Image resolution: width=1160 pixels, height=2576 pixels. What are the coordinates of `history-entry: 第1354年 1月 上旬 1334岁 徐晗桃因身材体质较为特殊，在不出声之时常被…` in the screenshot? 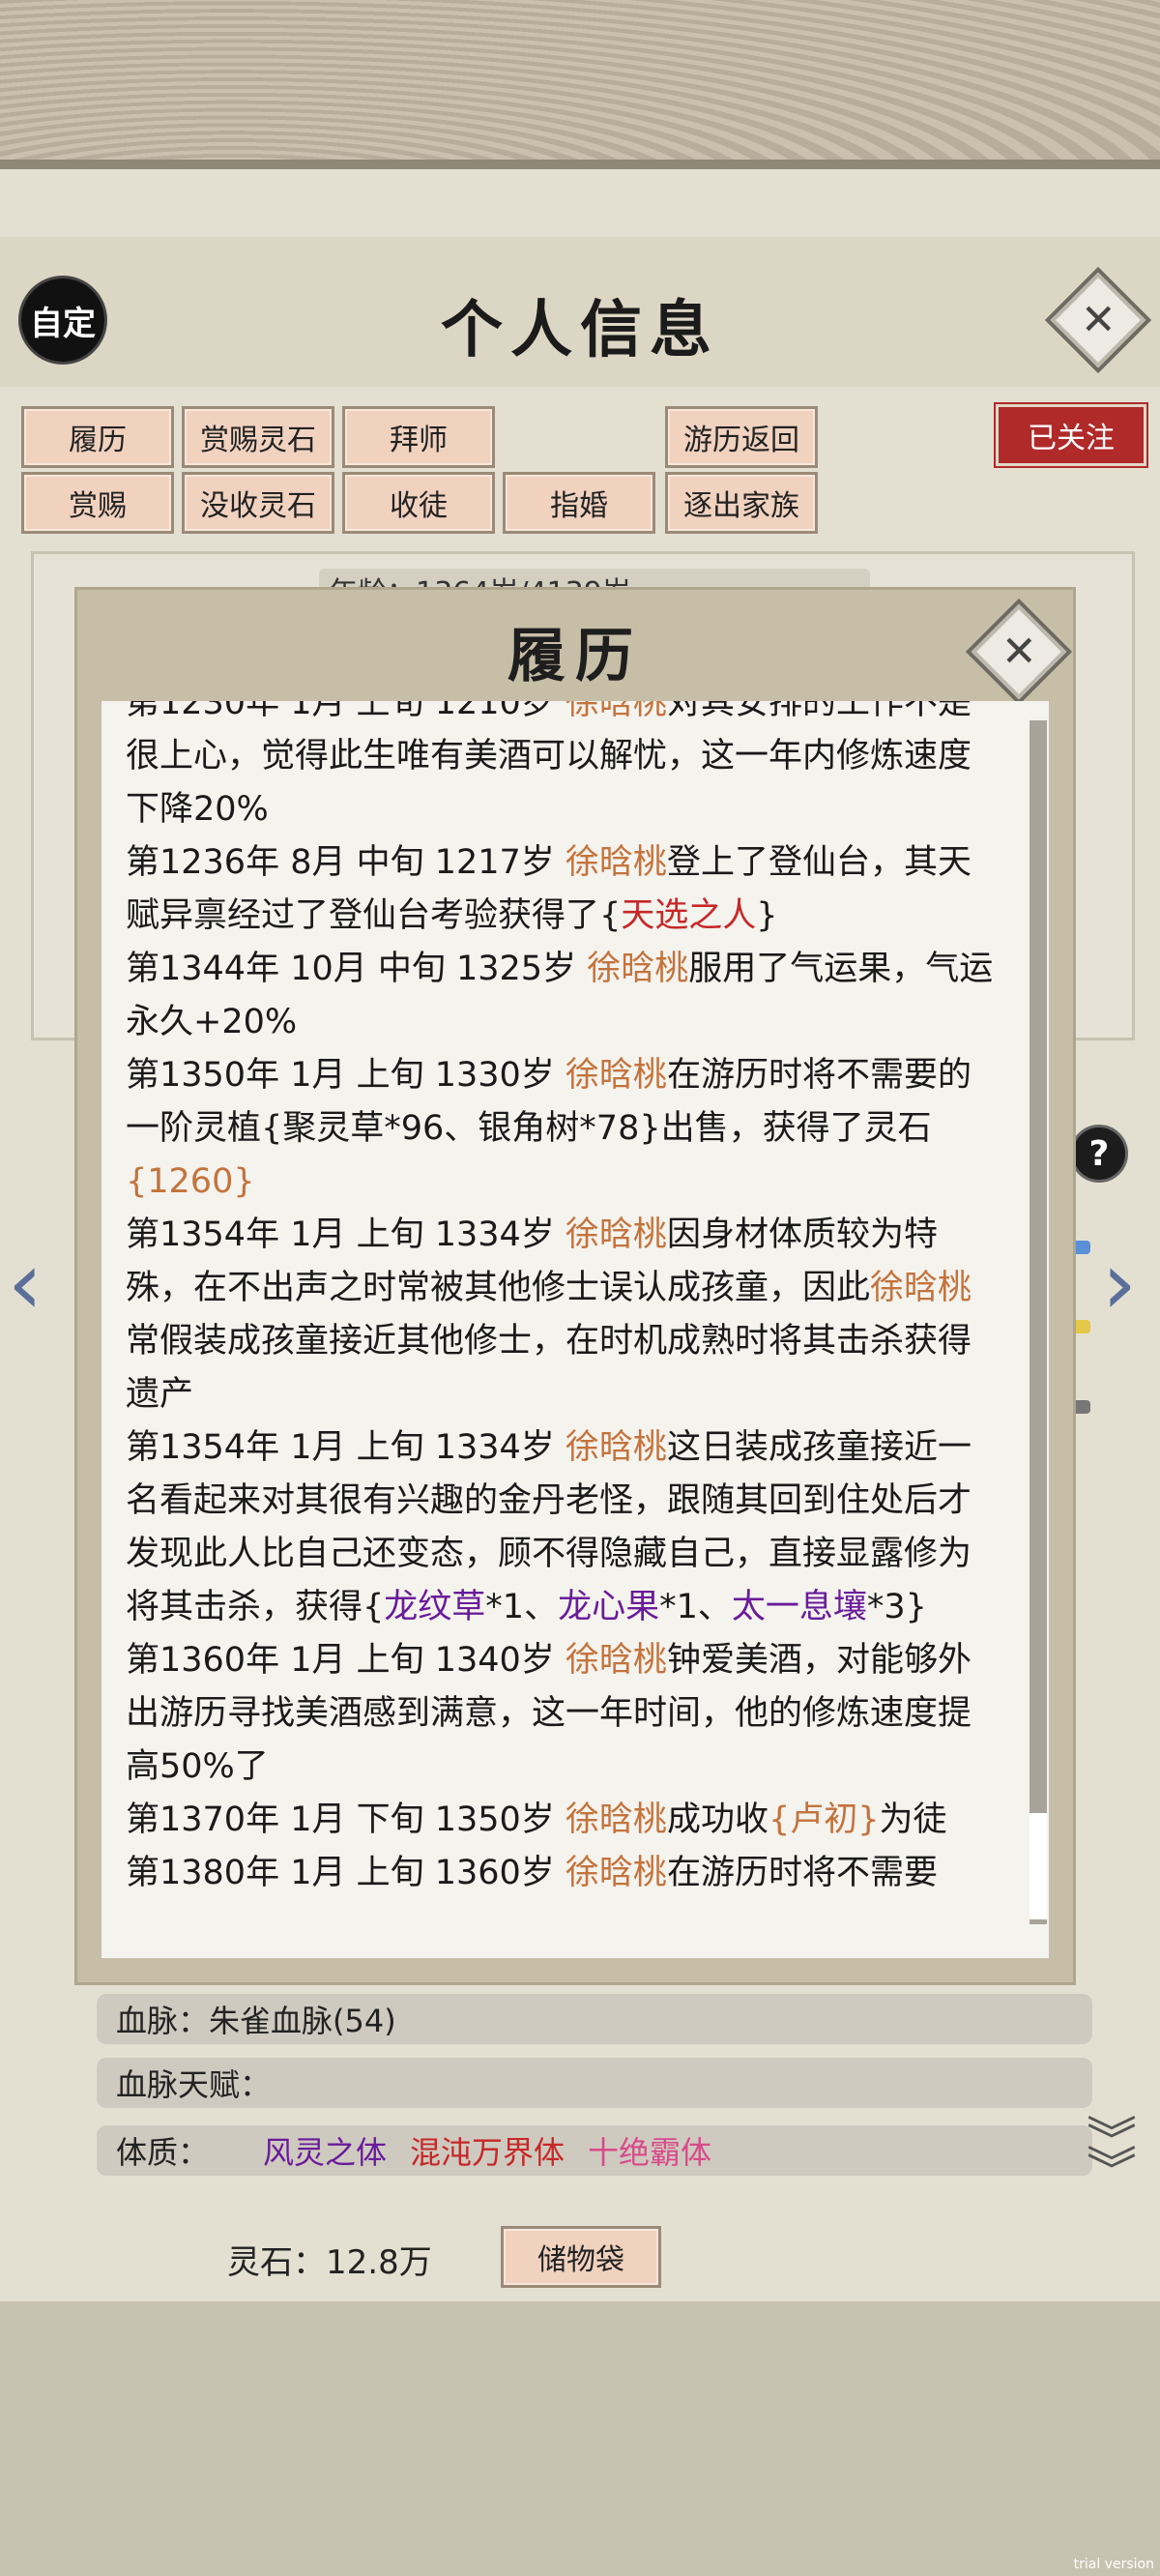 It's located at (563, 1315).